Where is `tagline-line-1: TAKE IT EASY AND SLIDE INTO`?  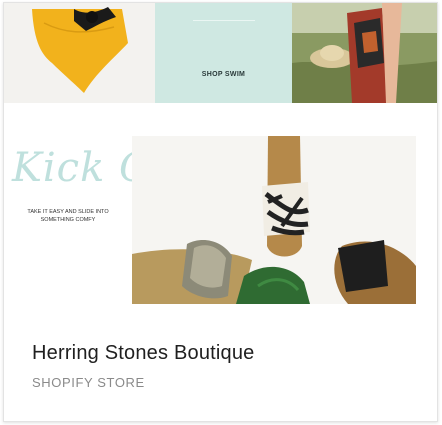 tagline-line-1: TAKE IT EASY AND SLIDE INTO is located at coordinates (68, 212).